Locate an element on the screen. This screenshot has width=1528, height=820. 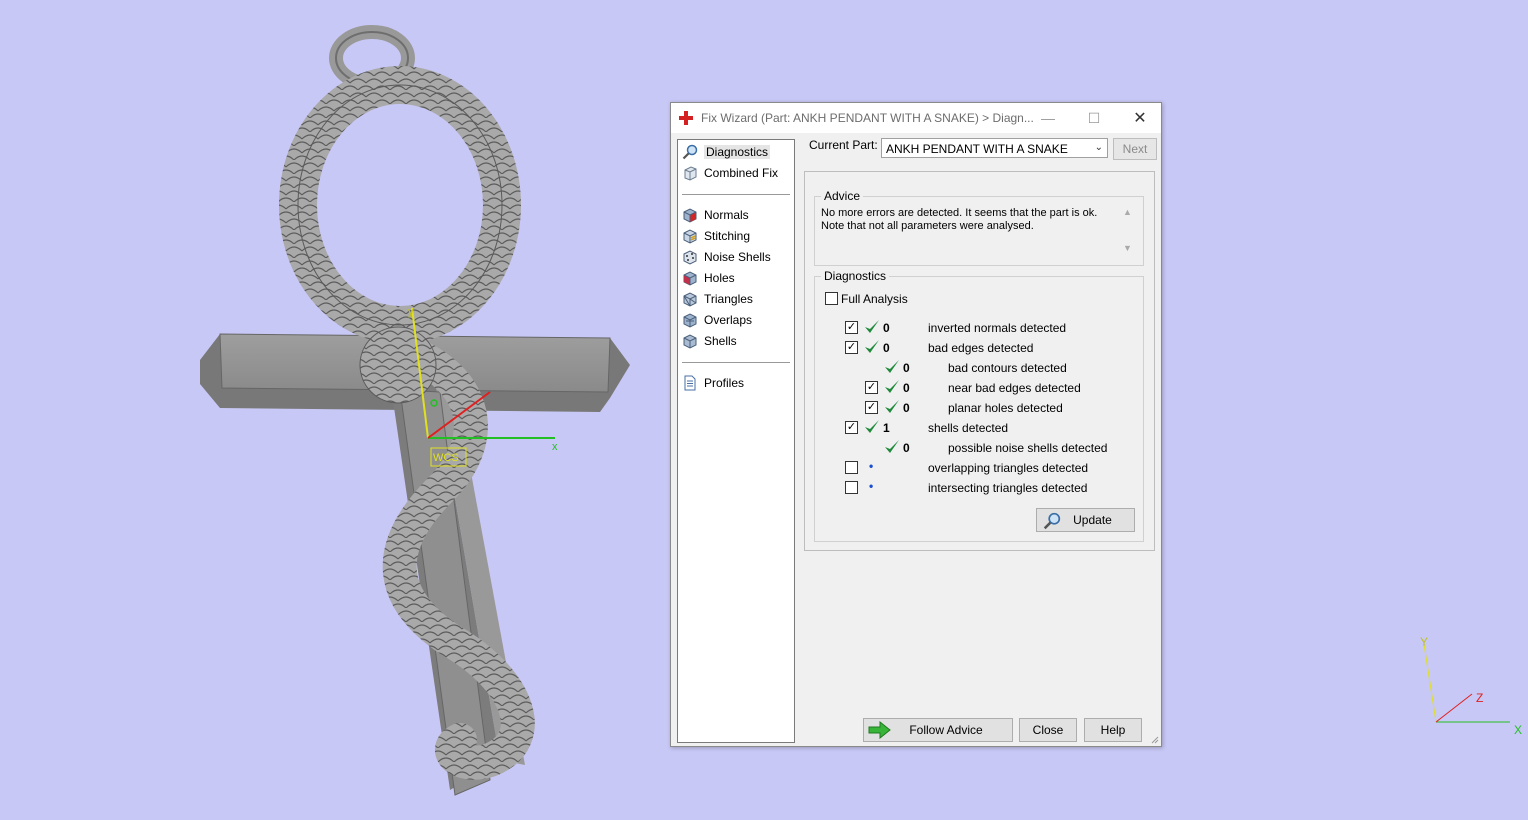
corner-y-label: Y is located at coordinates (1424, 642).